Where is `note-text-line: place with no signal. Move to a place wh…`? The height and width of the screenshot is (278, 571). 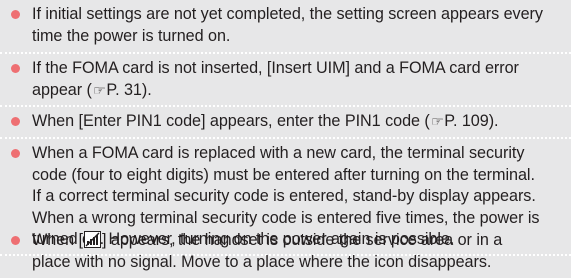
note-text-line: place with no signal. Move to a place wh… is located at coordinates (262, 261).